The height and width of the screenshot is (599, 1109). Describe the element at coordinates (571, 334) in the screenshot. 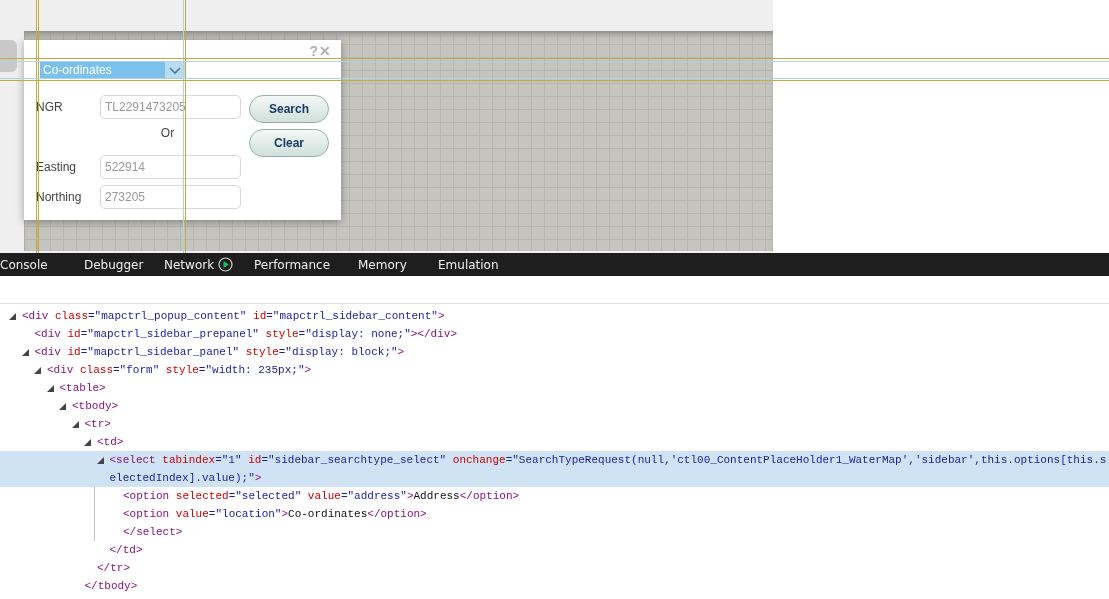

I see `code-line: <div id="mapctrl_sidebar_prepanel" style="display: none;"></div>` at that location.